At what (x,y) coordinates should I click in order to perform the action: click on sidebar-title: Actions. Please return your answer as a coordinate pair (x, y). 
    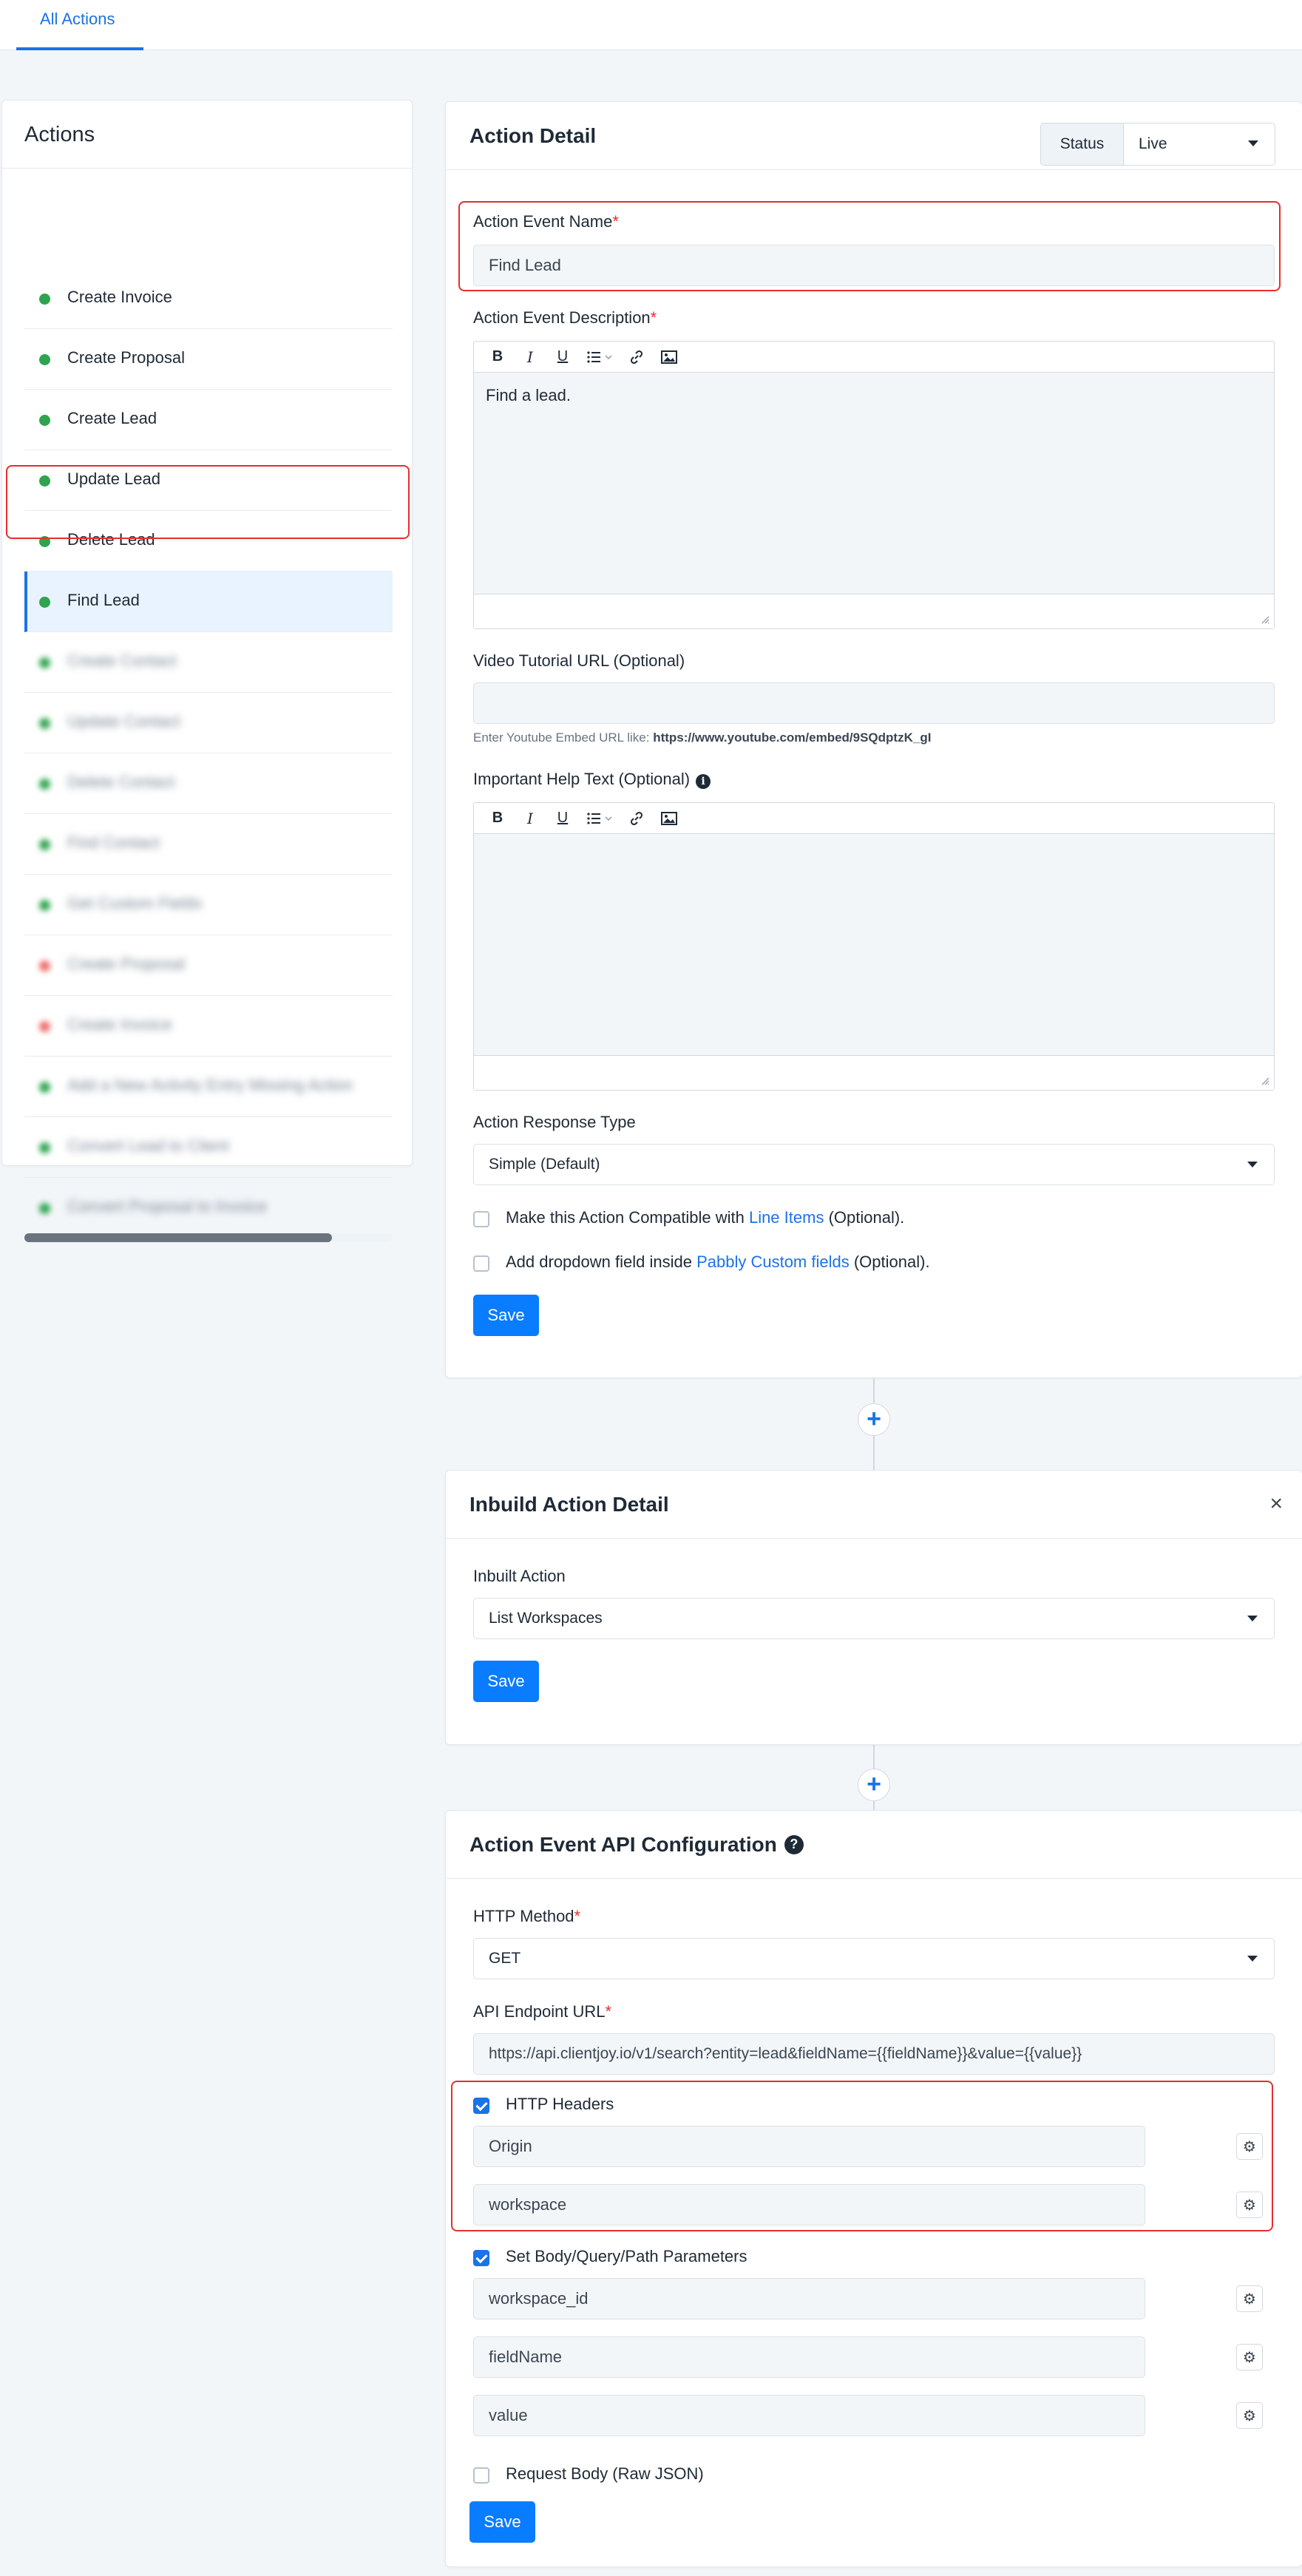
    Looking at the image, I should click on (207, 135).